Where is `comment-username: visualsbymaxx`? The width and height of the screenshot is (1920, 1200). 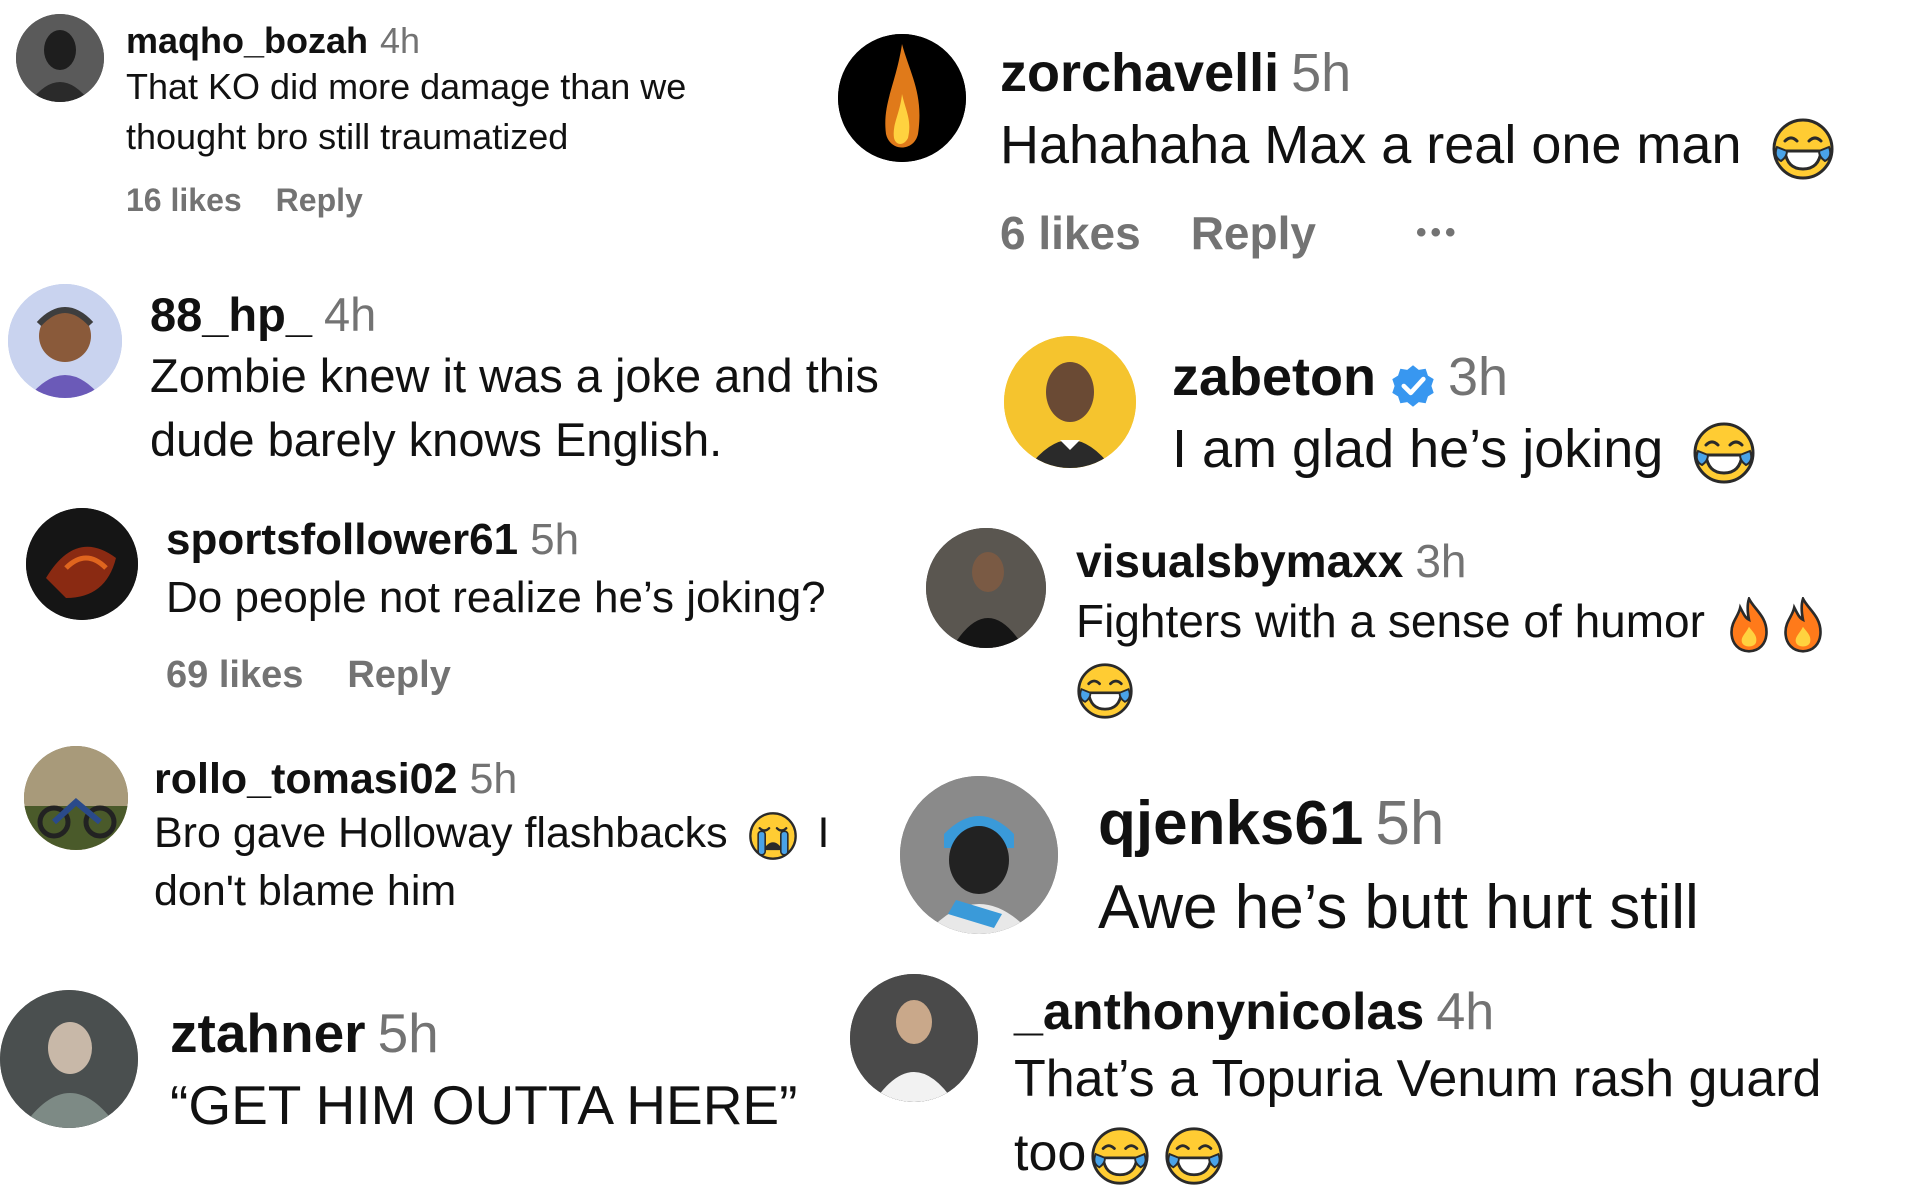
comment-username: visualsbymaxx is located at coordinates (1239, 561).